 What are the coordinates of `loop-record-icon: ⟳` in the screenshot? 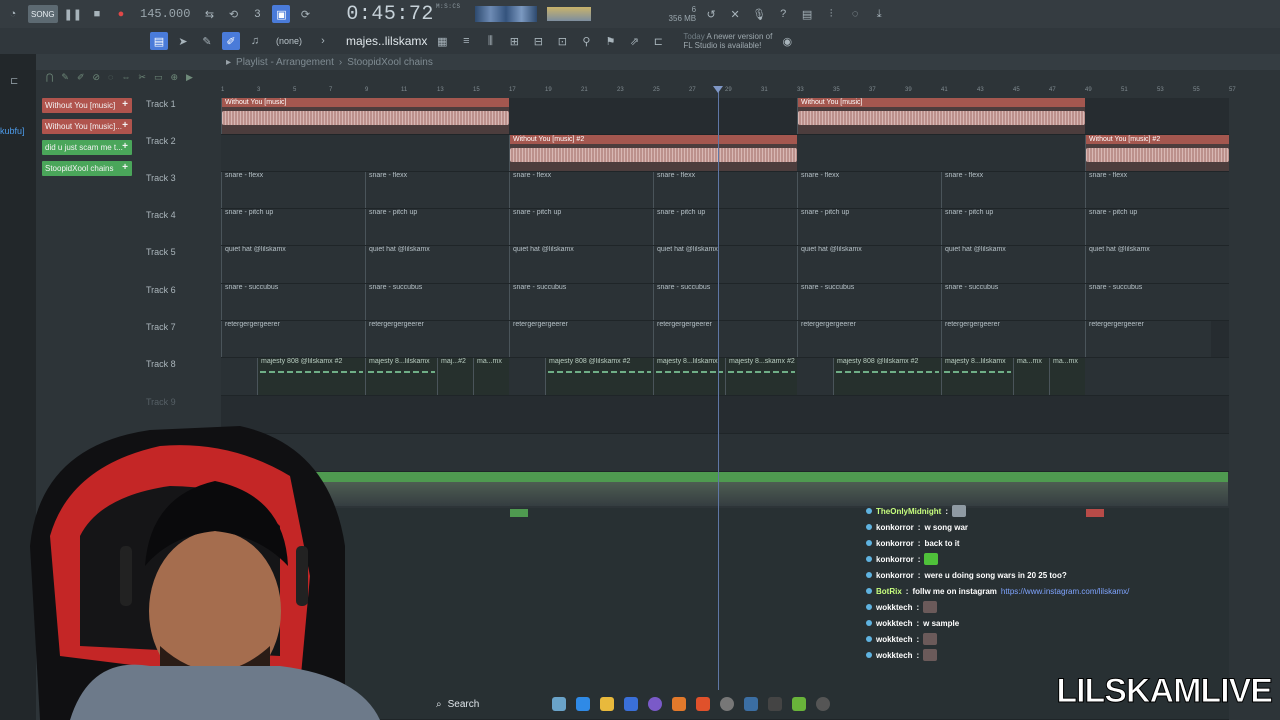 It's located at (305, 14).